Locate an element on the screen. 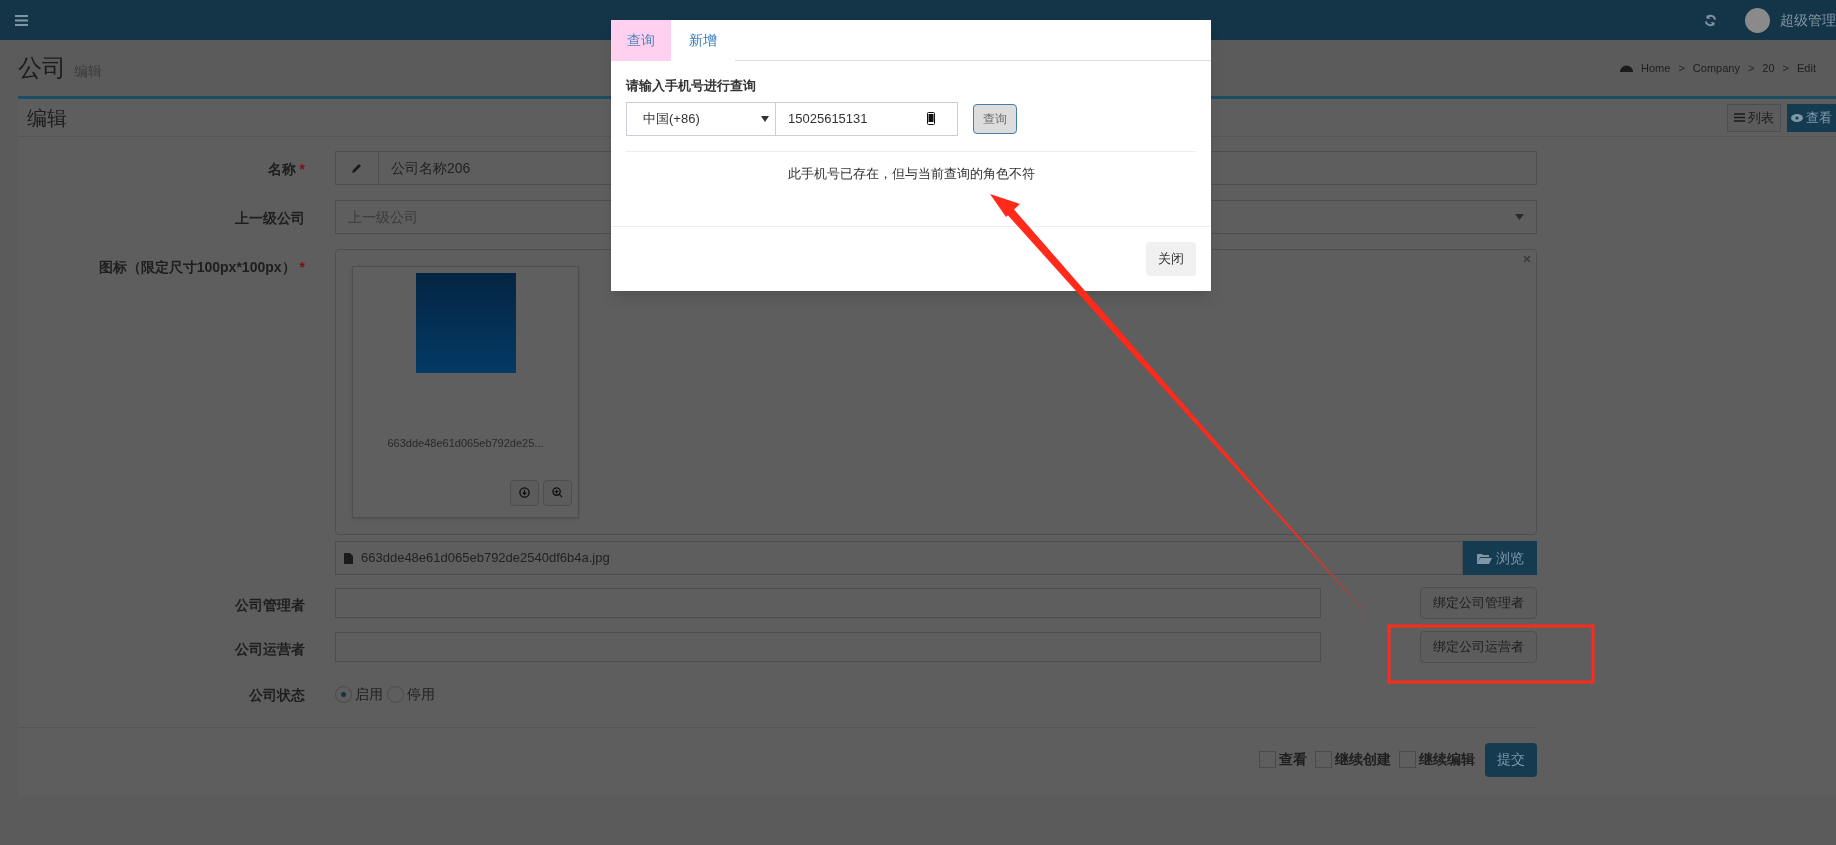 This screenshot has height=845, width=1836. query-result-message: 此手机号已存在，但与当前查询的角色不符 is located at coordinates (911, 174).